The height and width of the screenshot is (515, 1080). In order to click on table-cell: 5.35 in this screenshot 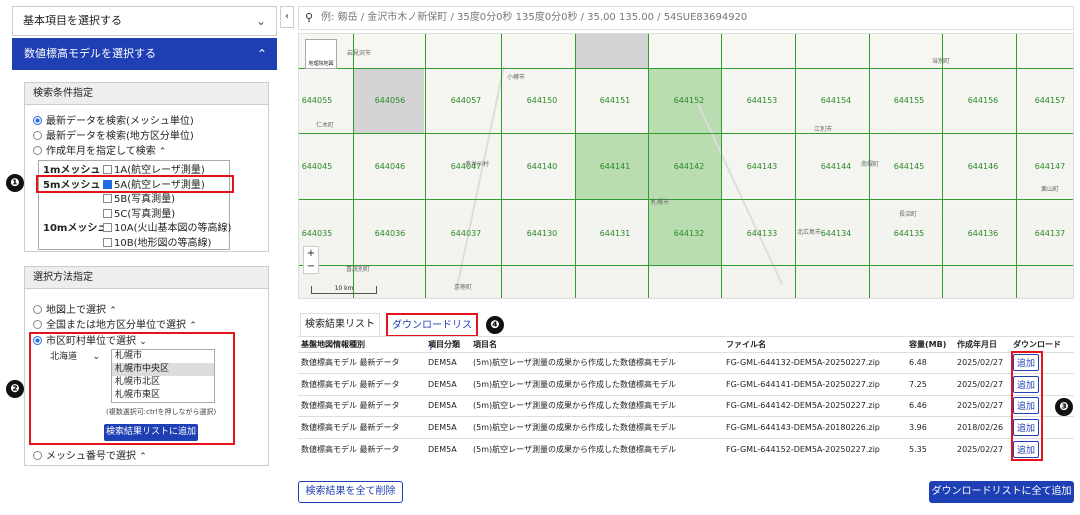, I will do `click(930, 448)`.